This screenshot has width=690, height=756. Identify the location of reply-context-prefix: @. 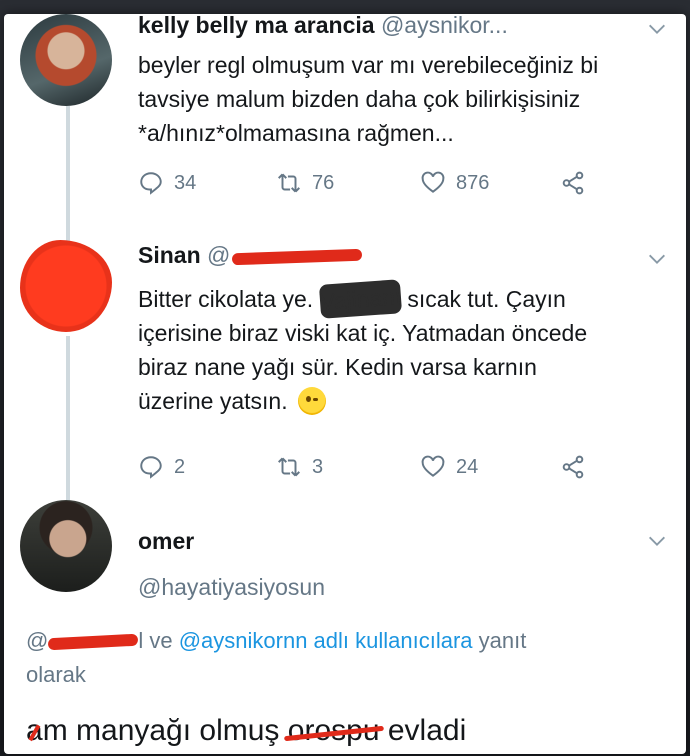
(37, 640).